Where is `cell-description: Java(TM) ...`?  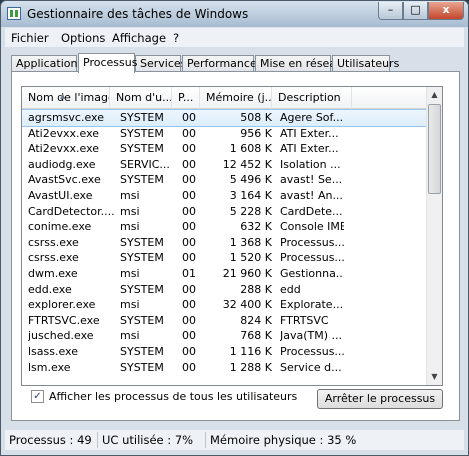 cell-description: Java(TM) ... is located at coordinates (311, 336).